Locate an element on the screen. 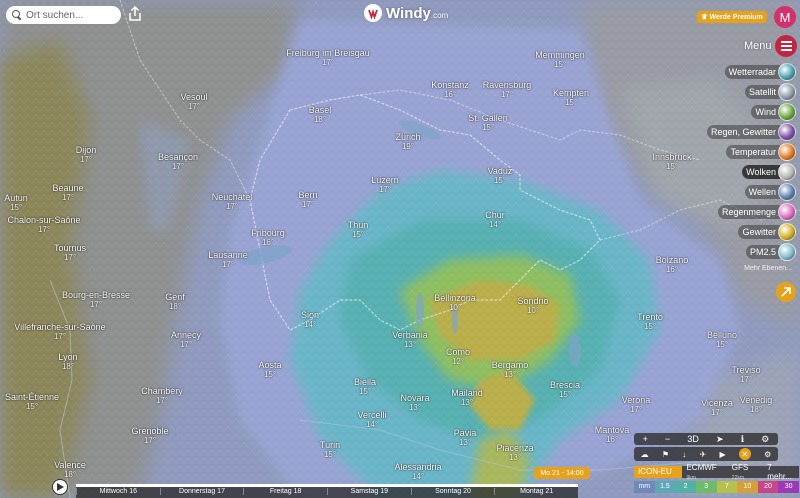 The width and height of the screenshot is (800, 498). city-label: Valence 18° is located at coordinates (70, 469).